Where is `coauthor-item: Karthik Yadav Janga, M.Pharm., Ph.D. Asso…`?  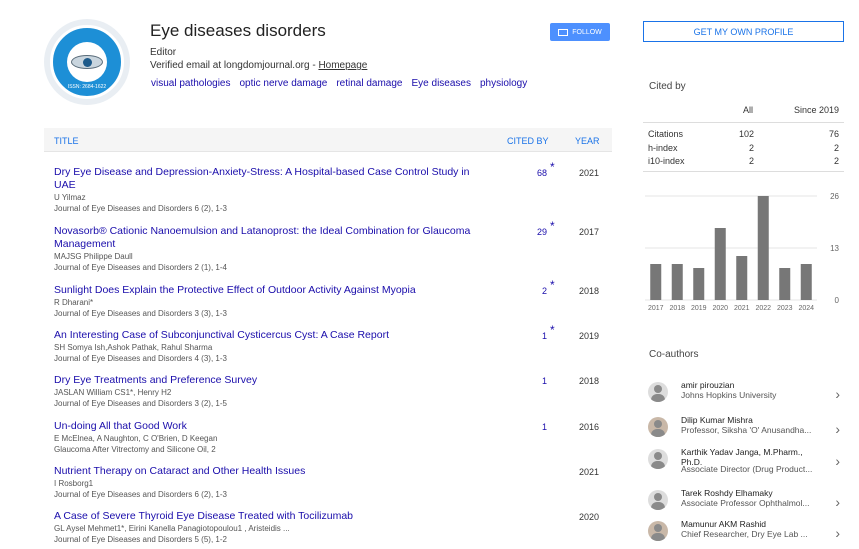
coauthor-item: Karthik Yadav Janga, M.Pharm., Ph.D. Asso… is located at coordinates (746, 460).